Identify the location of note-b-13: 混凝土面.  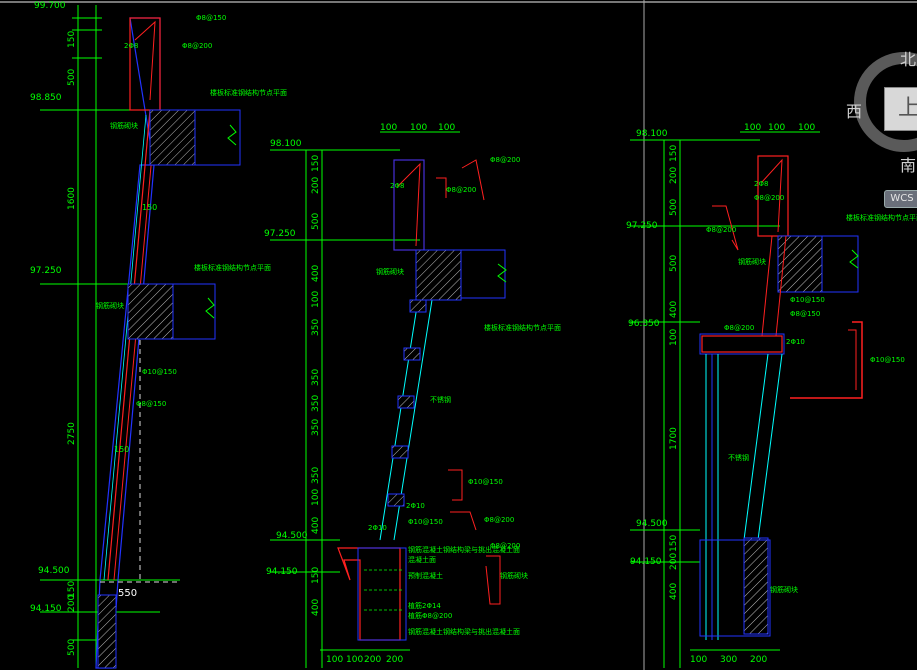
(422, 559).